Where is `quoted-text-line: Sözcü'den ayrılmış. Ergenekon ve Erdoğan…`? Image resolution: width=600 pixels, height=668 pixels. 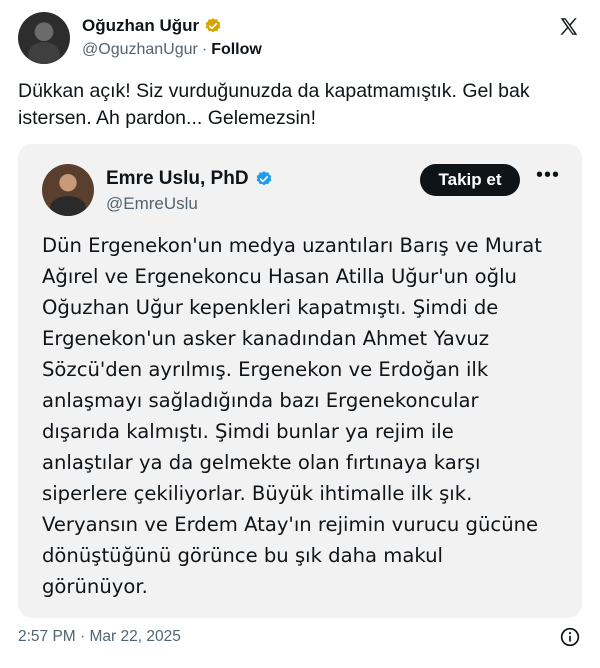 quoted-text-line: Sözcü'den ayrılmış. Ergenekon ve Erdoğan… is located at coordinates (265, 369).